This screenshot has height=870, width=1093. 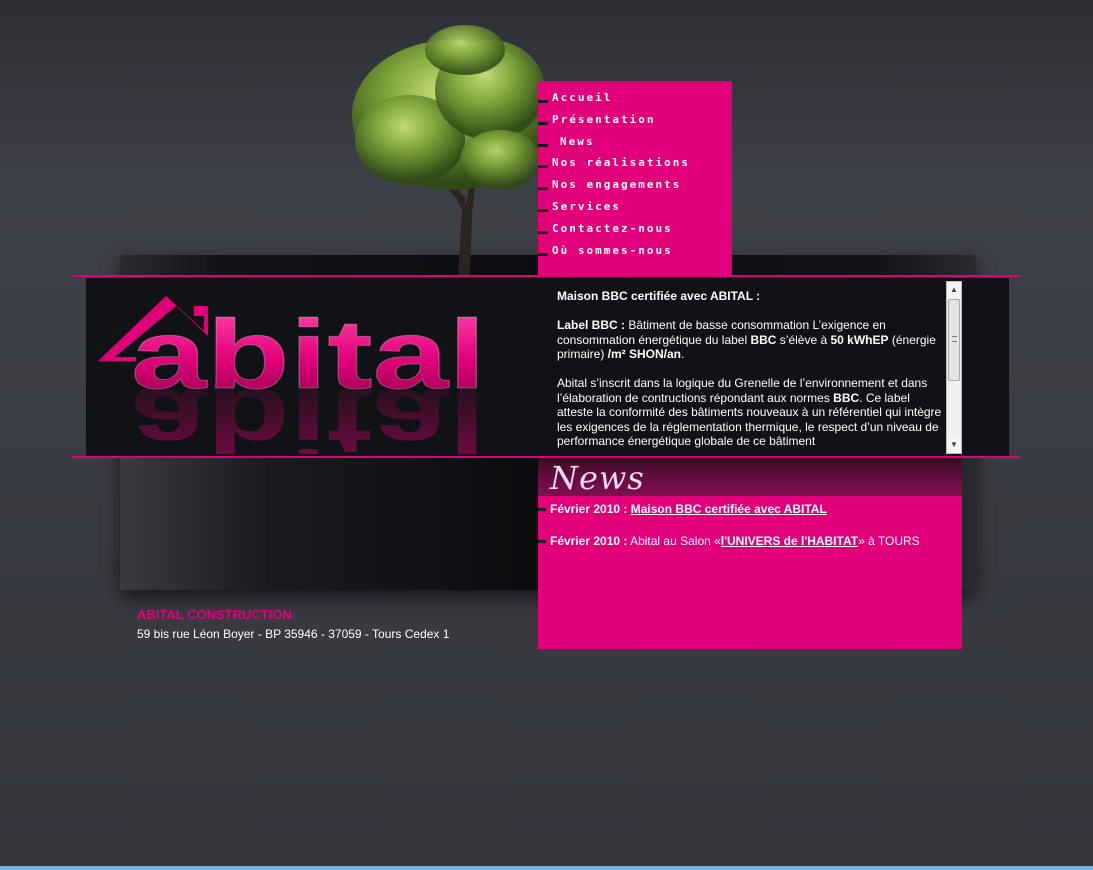 I want to click on article-title: Maison BBC certifiée avec ABITAL :, so click(x=659, y=296).